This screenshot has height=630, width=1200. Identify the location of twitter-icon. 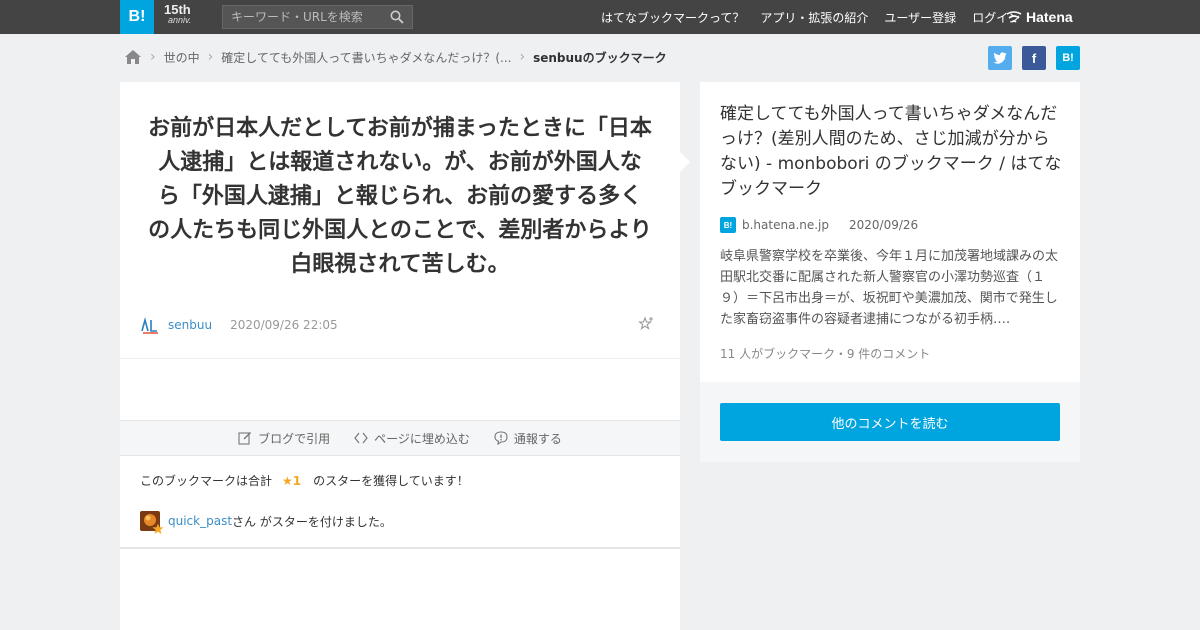
(1000, 58).